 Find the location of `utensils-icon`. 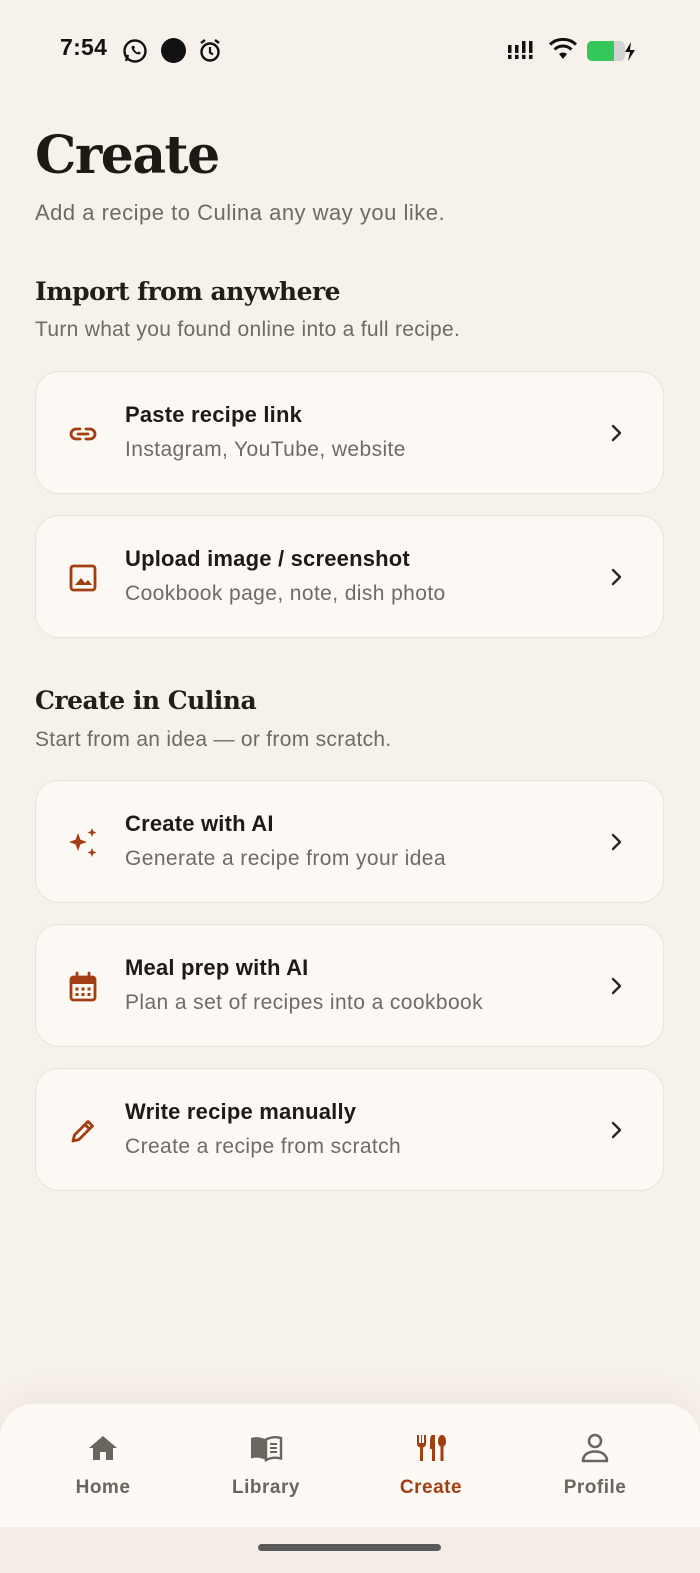

utensils-icon is located at coordinates (431, 1448).